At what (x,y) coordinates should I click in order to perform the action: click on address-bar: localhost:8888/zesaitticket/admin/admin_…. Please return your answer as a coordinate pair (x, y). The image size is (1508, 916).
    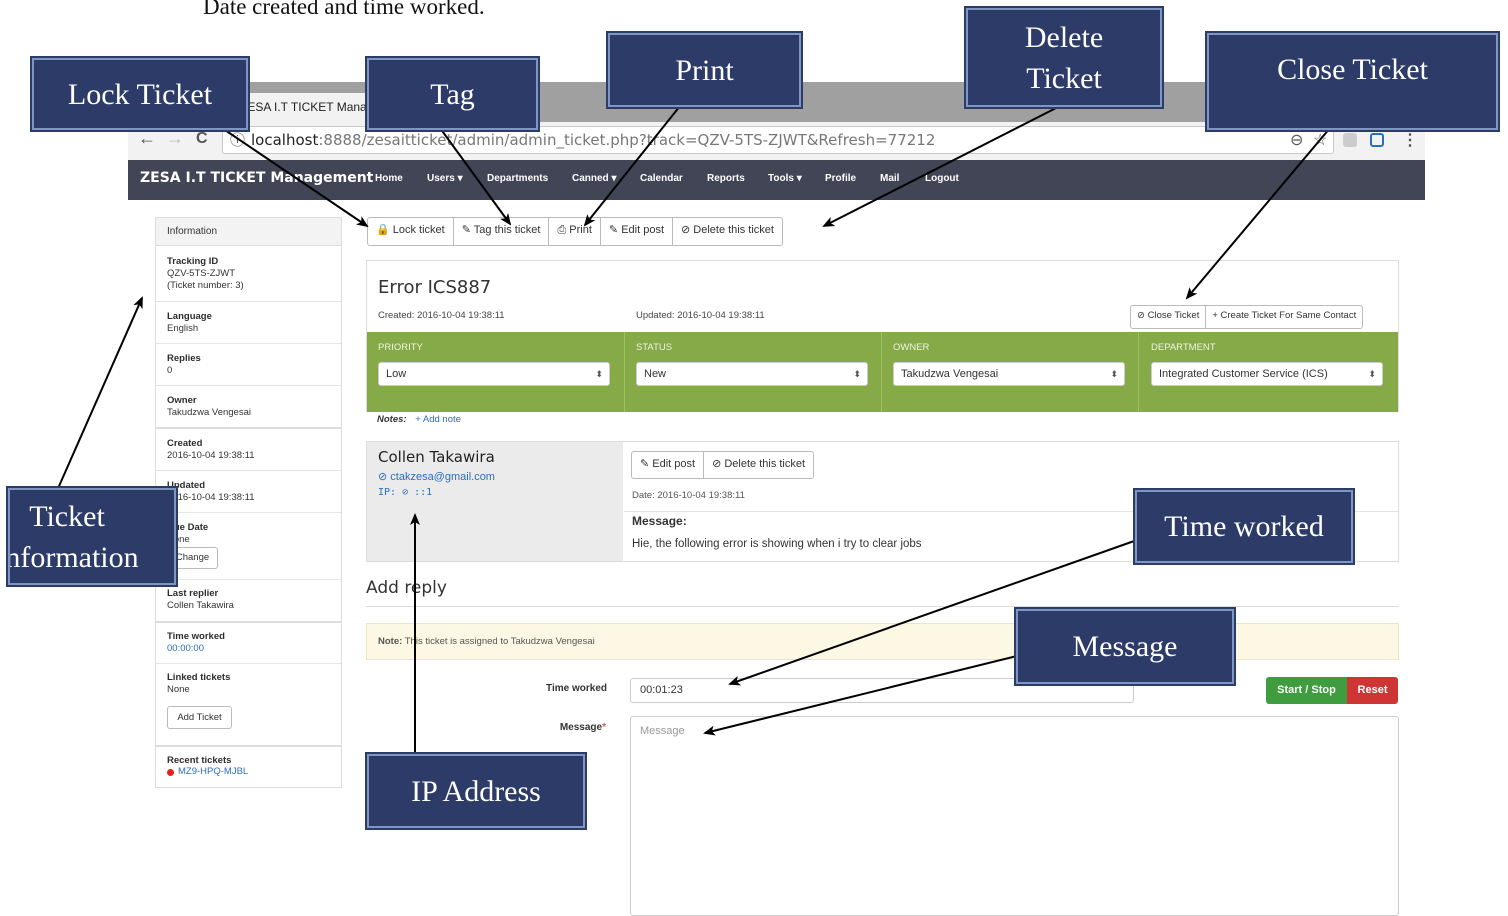
    Looking at the image, I should click on (778, 140).